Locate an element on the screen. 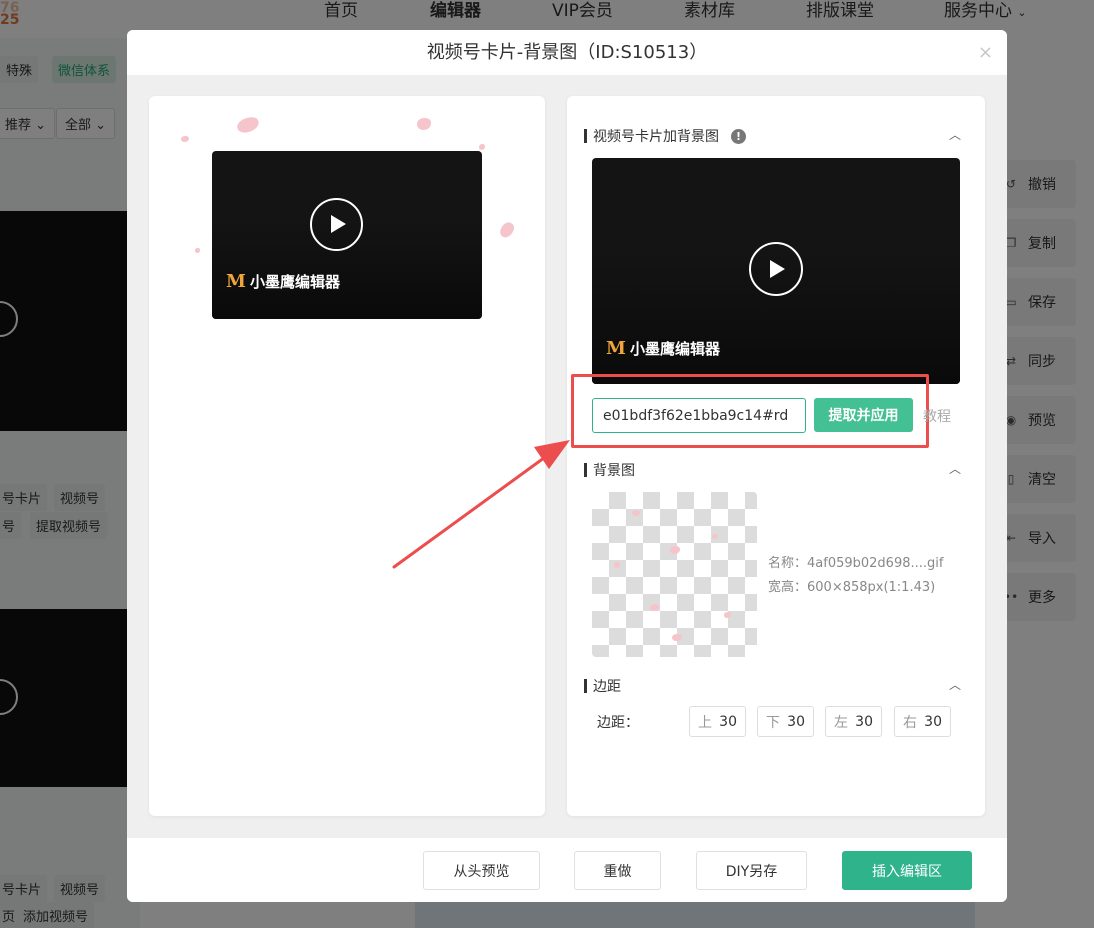  video-url-input is located at coordinates (699, 415).